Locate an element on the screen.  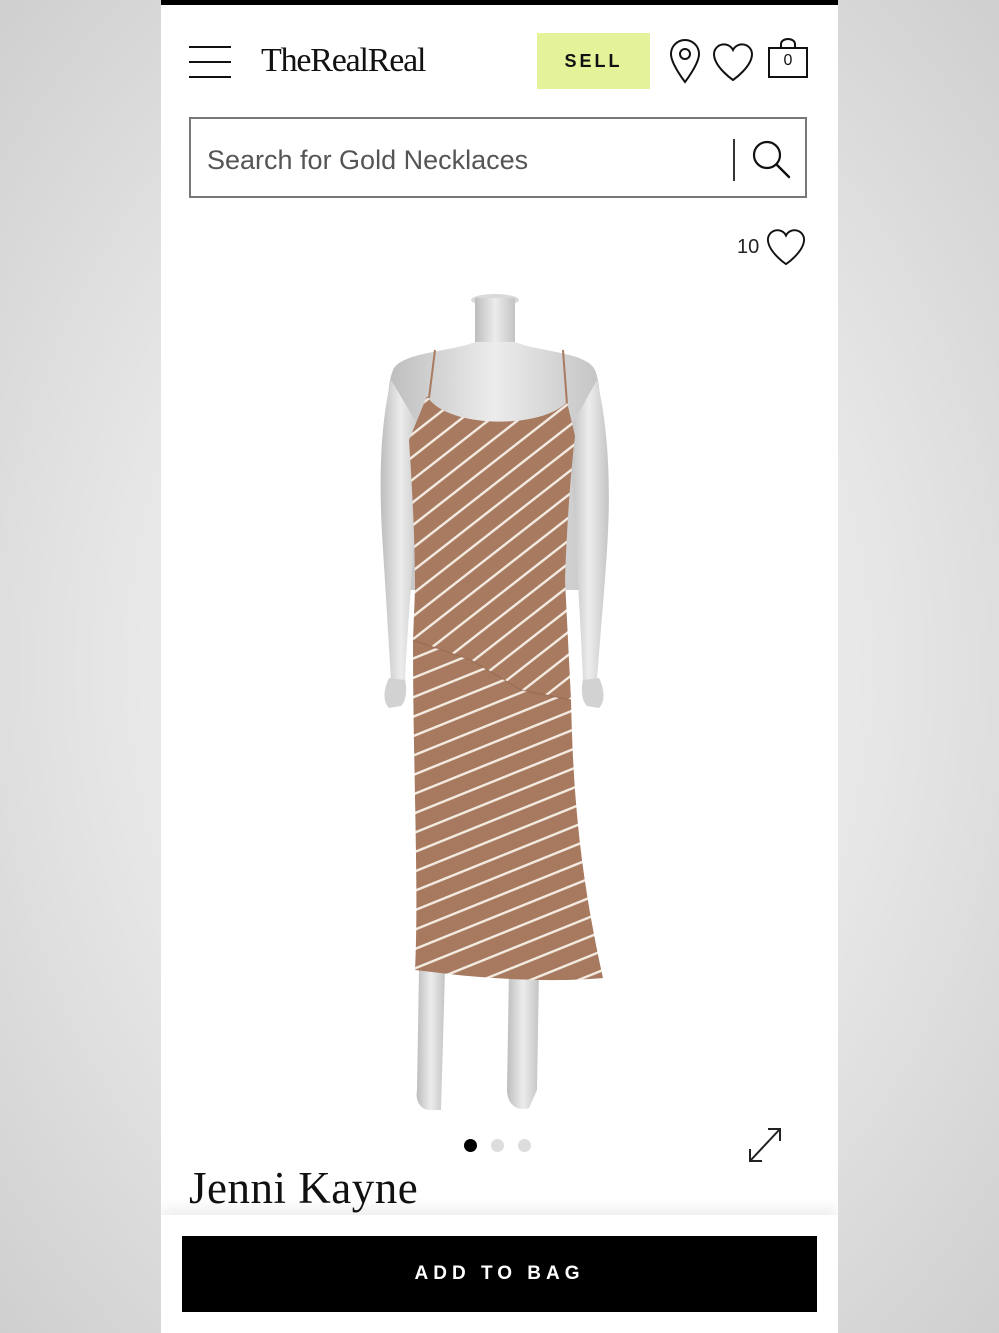
search-input is located at coordinates (457, 160).